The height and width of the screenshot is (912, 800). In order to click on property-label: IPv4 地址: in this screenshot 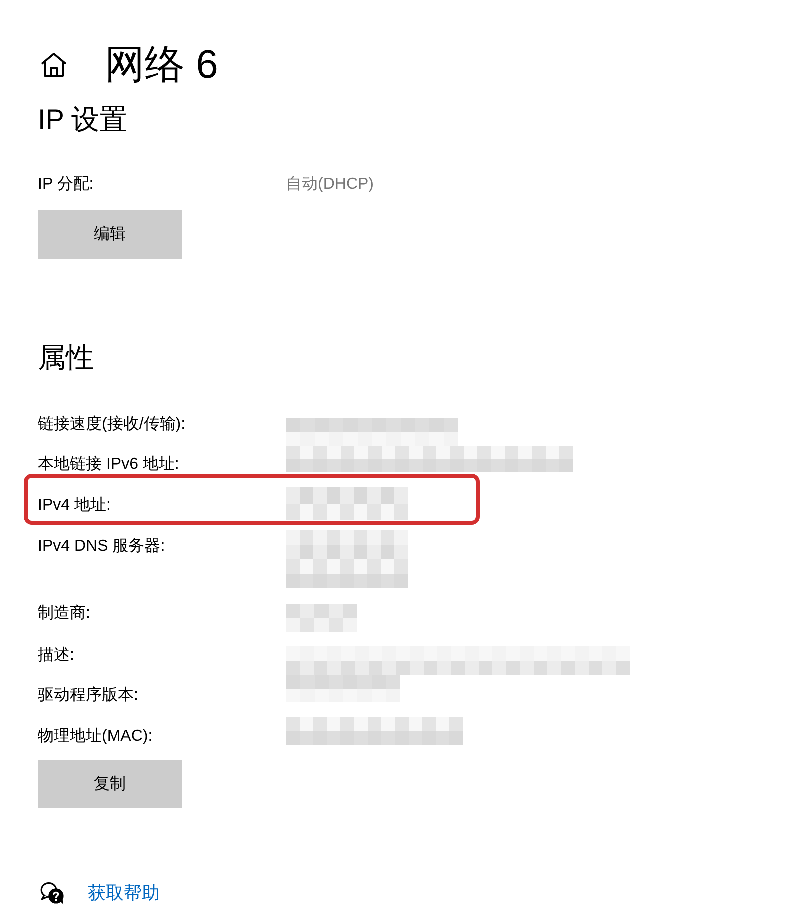, I will do `click(75, 506)`.